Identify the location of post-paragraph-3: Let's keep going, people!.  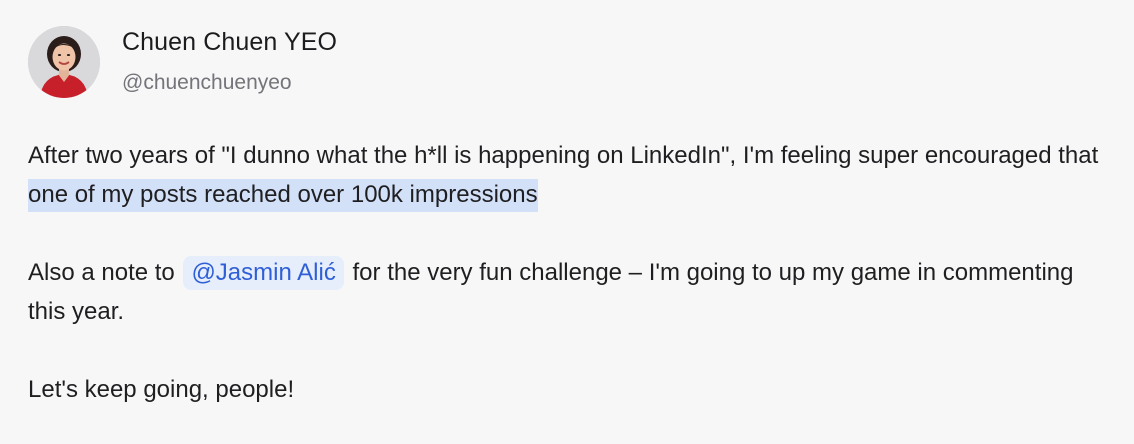
(161, 389).